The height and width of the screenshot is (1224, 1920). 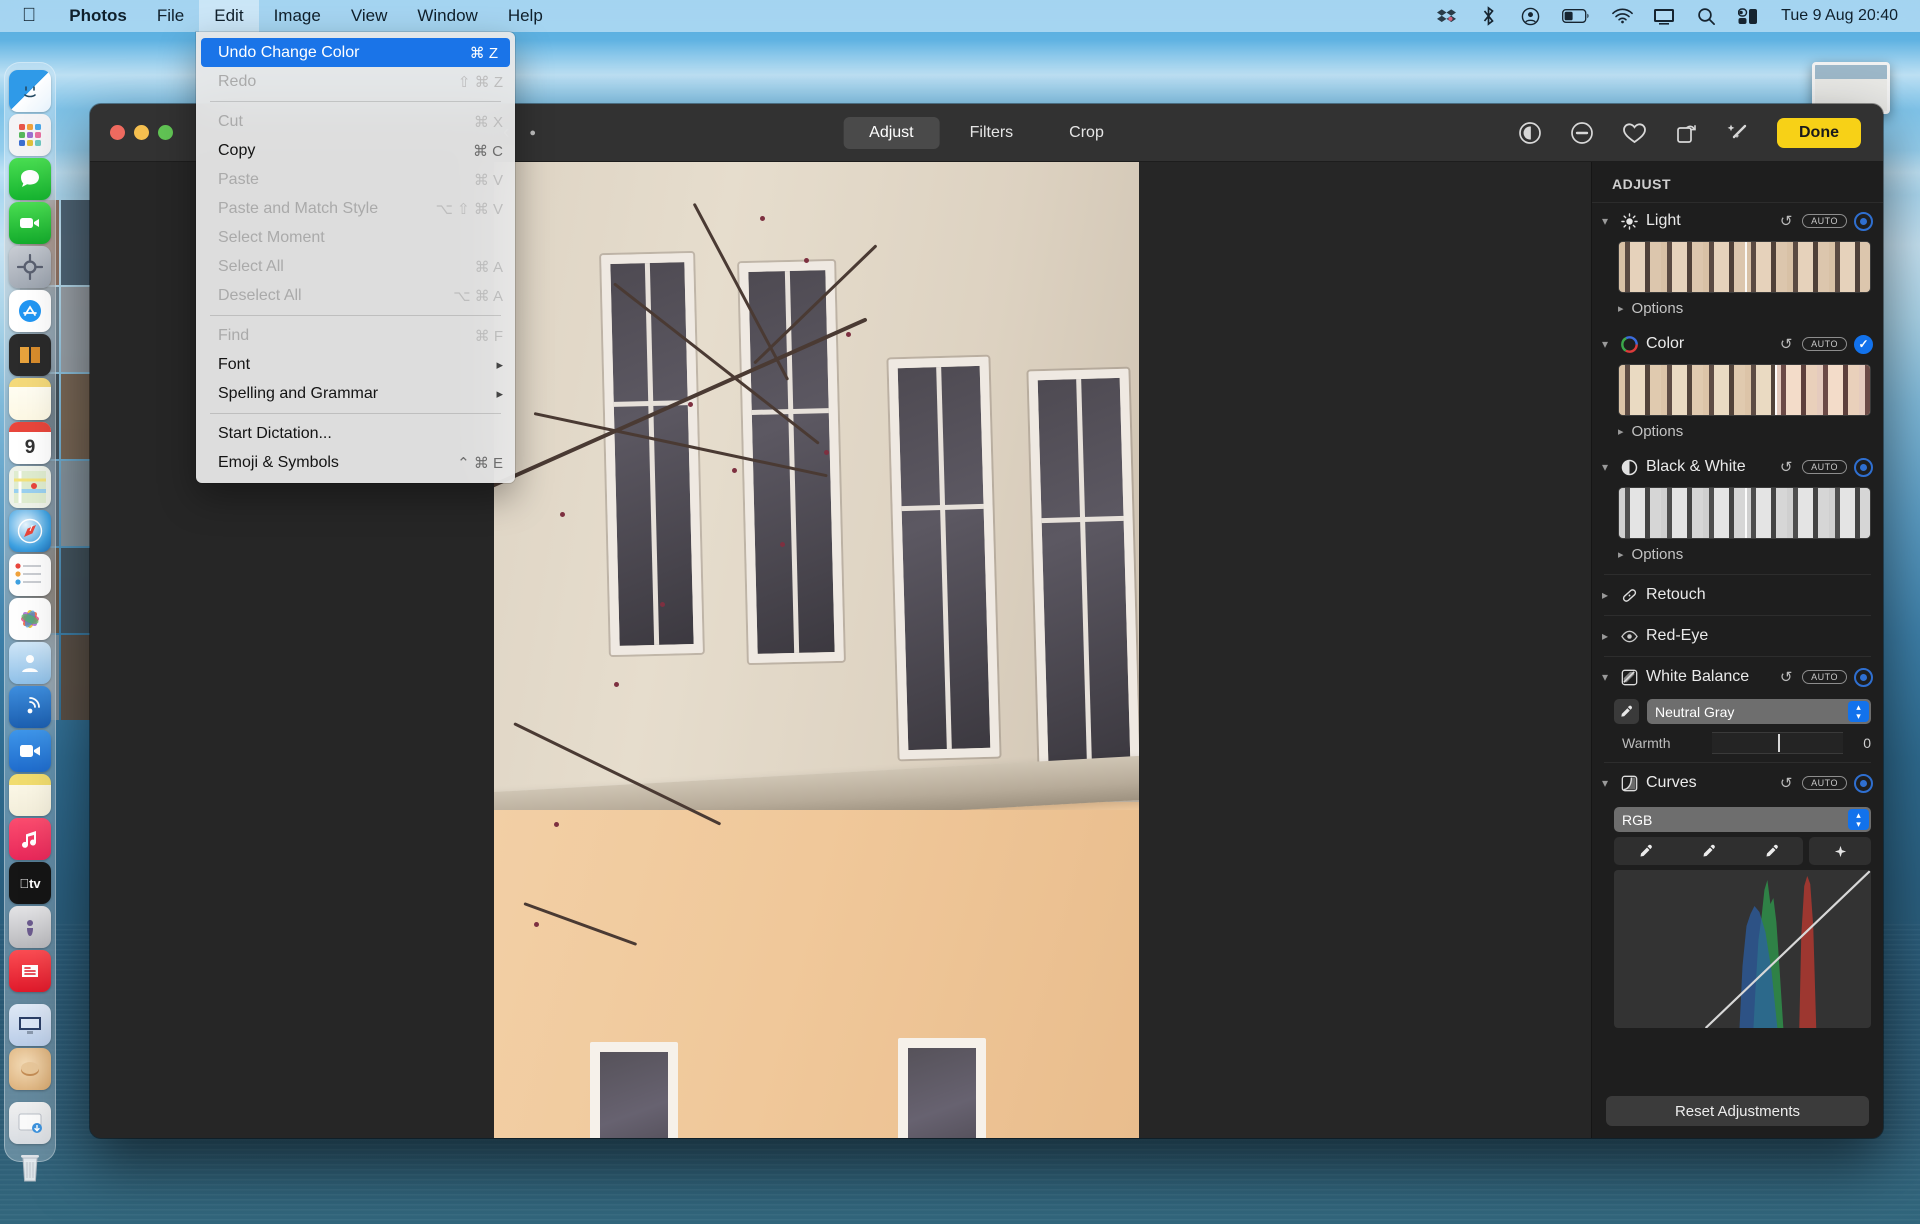 I want to click on warmth-slider, so click(x=1777, y=743).